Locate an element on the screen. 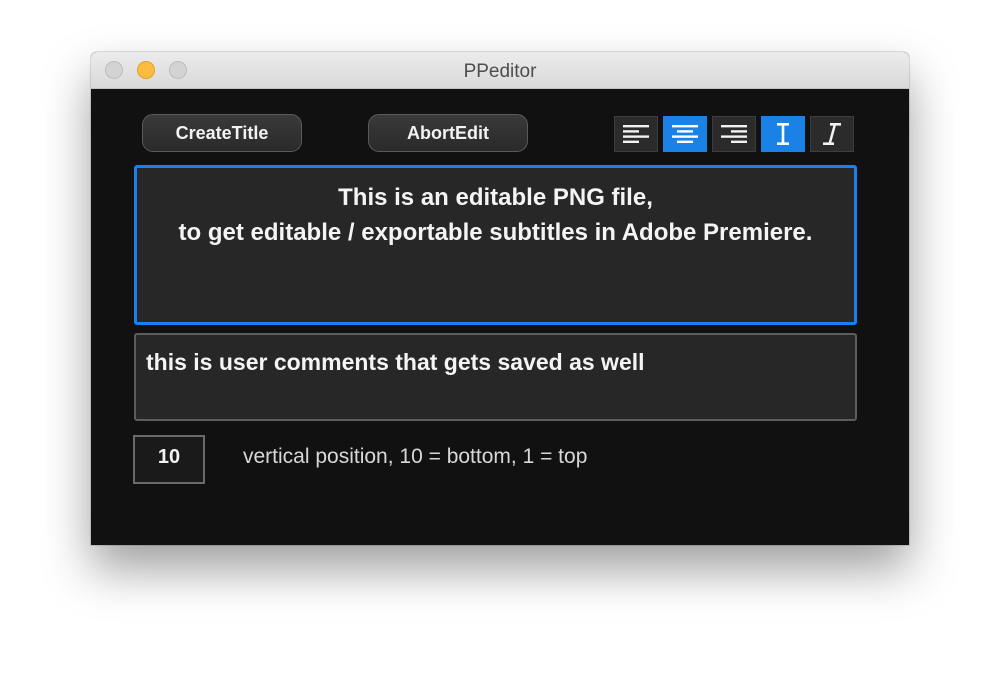  align-center-button is located at coordinates (685, 134).